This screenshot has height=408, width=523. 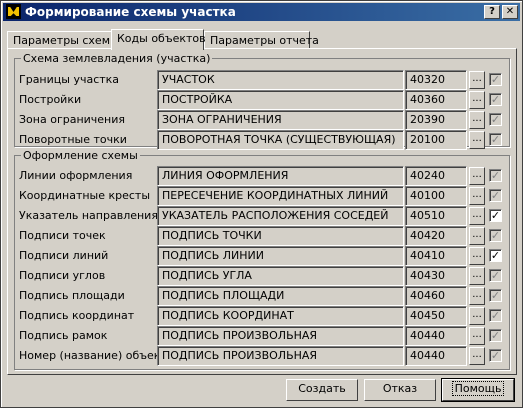 What do you see at coordinates (280, 276) in the screenshot?
I see `object-name-field: ПОДПИСЬ УГЛА` at bounding box center [280, 276].